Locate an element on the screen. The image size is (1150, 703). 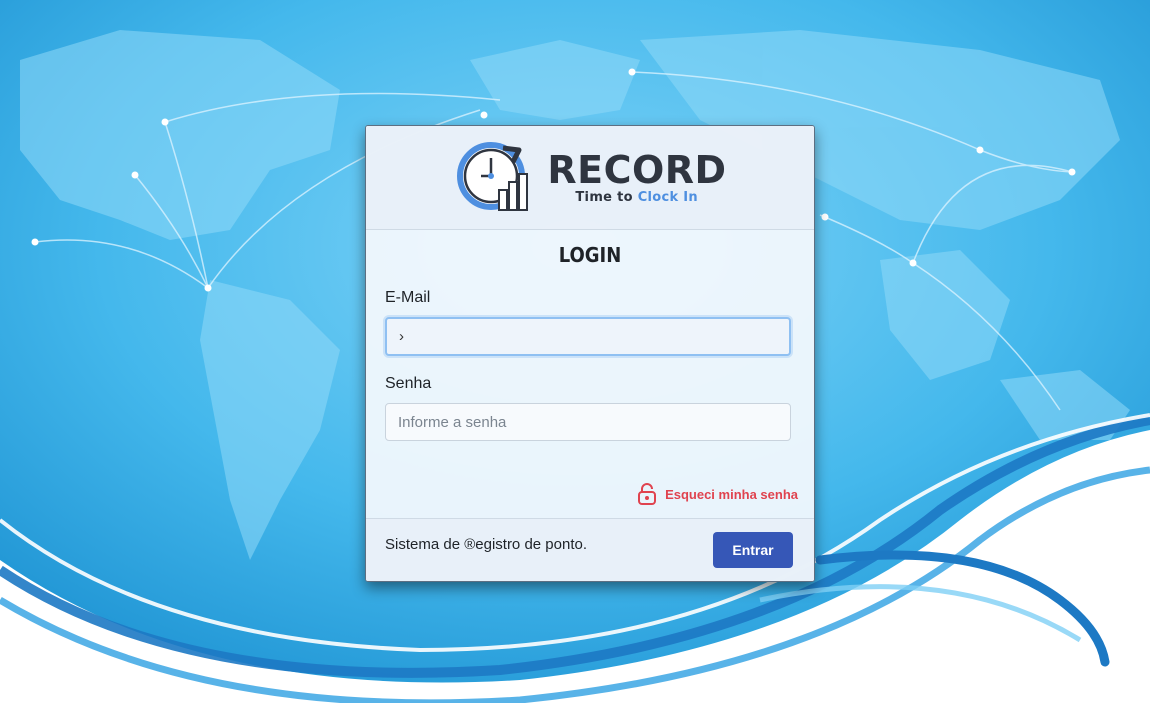
brand-tagline: Time to Clock In is located at coordinates (650, 198).